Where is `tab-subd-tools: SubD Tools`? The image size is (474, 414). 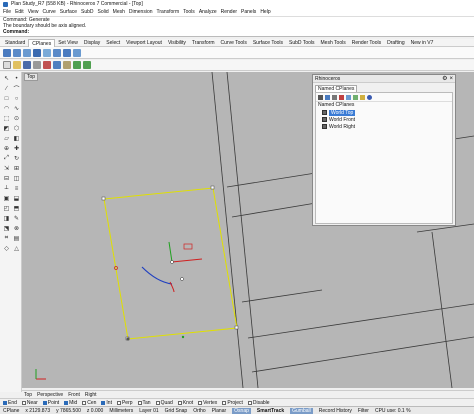
tab-subd-tools: SubD Tools is located at coordinates (301, 43).